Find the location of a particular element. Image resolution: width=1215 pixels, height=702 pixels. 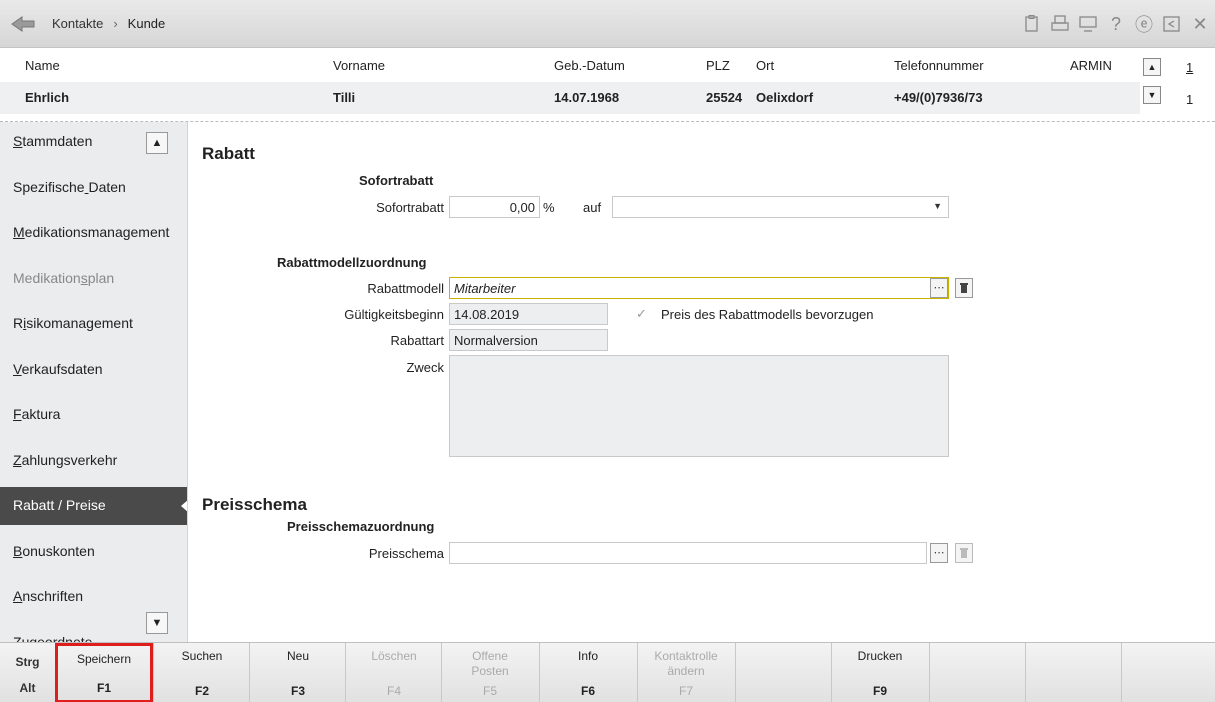

preisschema-delete-button is located at coordinates (964, 553).